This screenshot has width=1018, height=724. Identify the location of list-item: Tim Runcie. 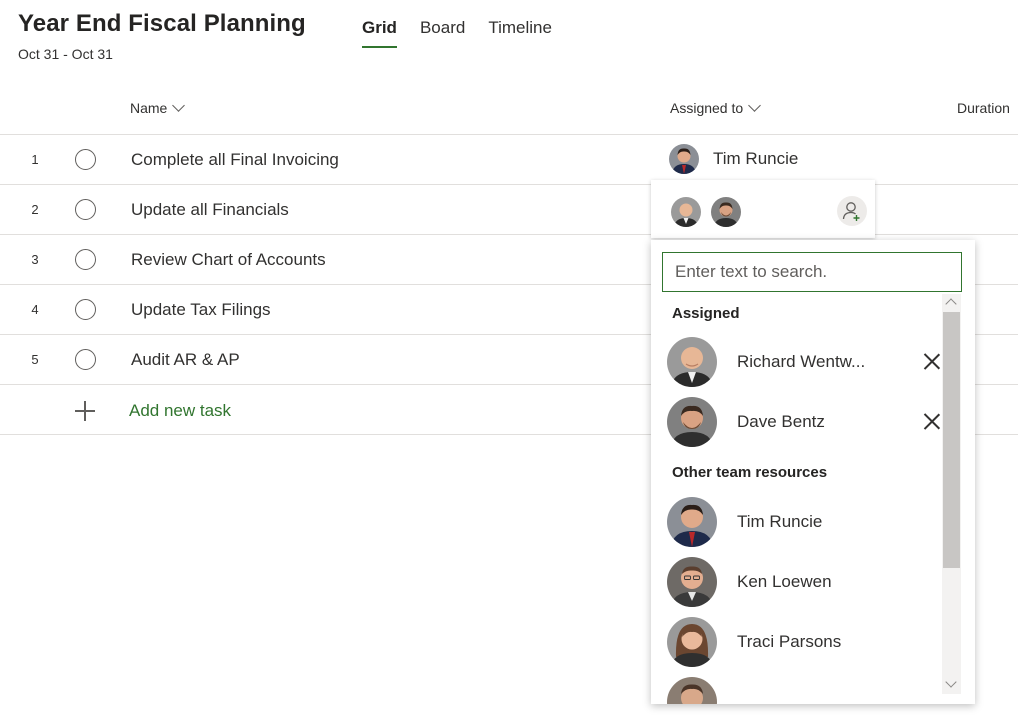
(807, 522).